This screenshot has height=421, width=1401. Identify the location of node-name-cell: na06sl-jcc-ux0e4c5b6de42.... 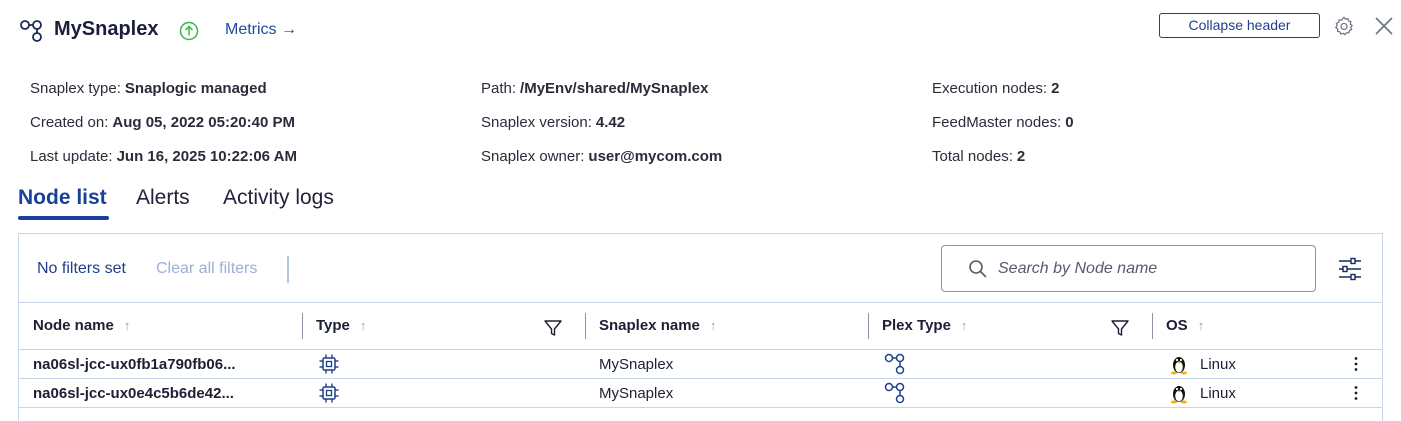
(133, 393).